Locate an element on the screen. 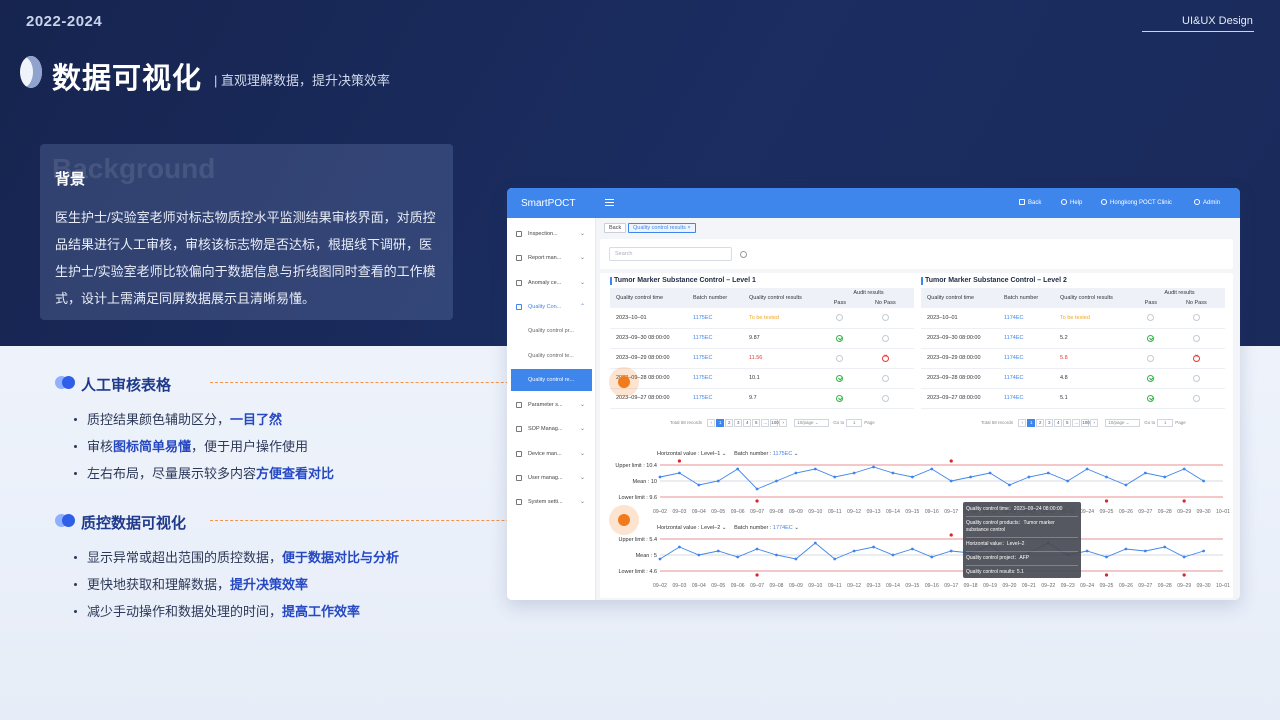  sidebar-item-sop: SOP Manag... ⌄ is located at coordinates (551, 429).